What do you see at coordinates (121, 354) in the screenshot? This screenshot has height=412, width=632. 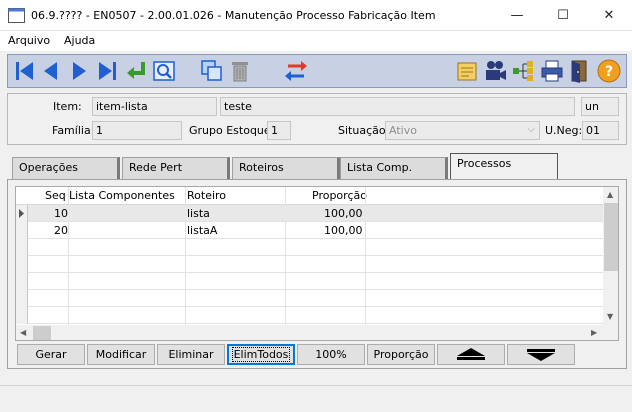 I see `modificar-button: Modificar` at bounding box center [121, 354].